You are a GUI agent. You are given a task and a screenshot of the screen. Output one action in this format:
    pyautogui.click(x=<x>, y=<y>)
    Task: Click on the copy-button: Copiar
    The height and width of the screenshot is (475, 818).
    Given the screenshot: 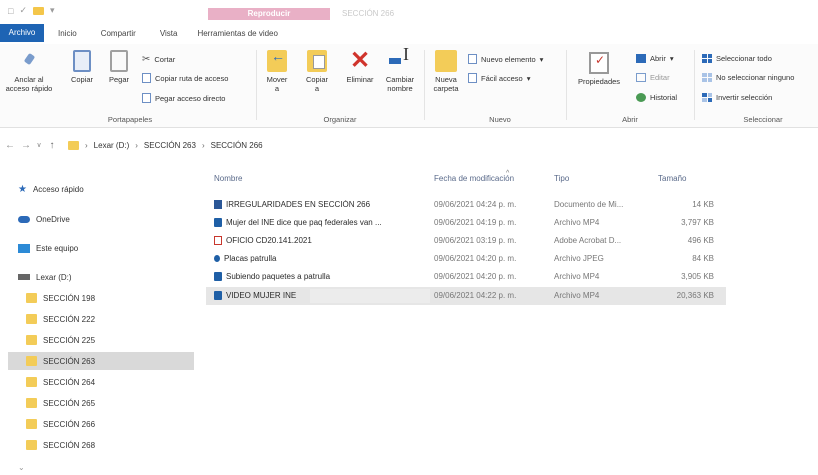 What is the action you would take?
    pyautogui.click(x=82, y=67)
    